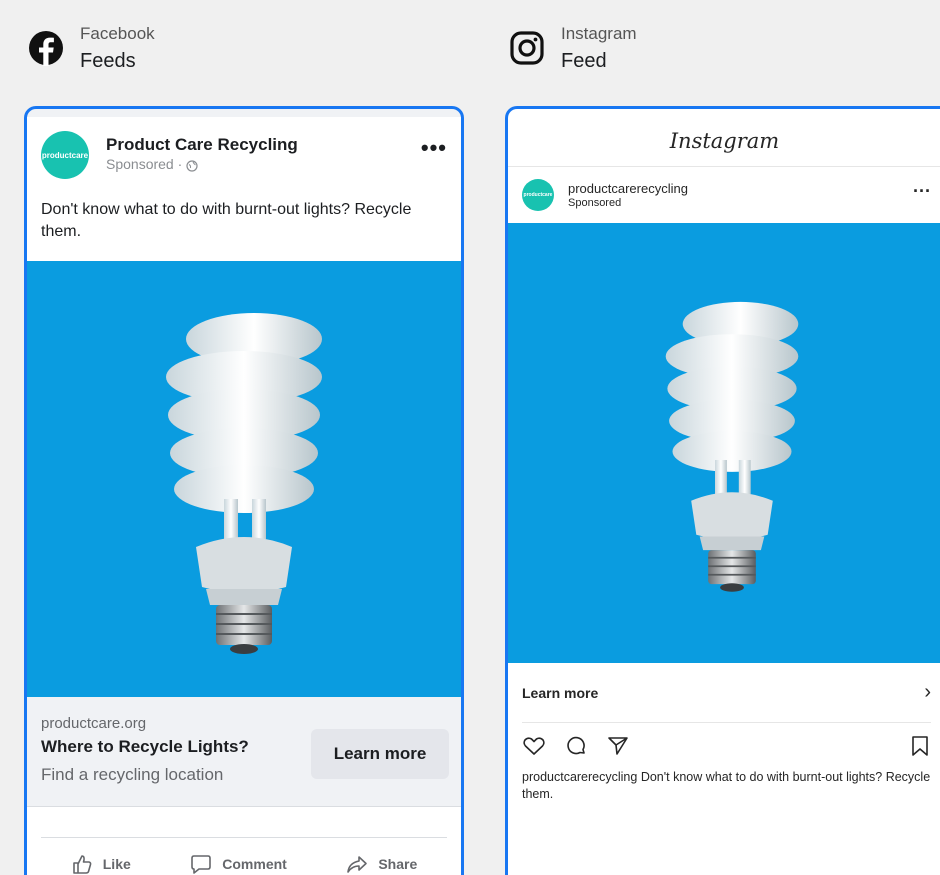 The width and height of the screenshot is (940, 875). What do you see at coordinates (572, 49) in the screenshot?
I see `instagram-platform-header: Instagram Feed` at bounding box center [572, 49].